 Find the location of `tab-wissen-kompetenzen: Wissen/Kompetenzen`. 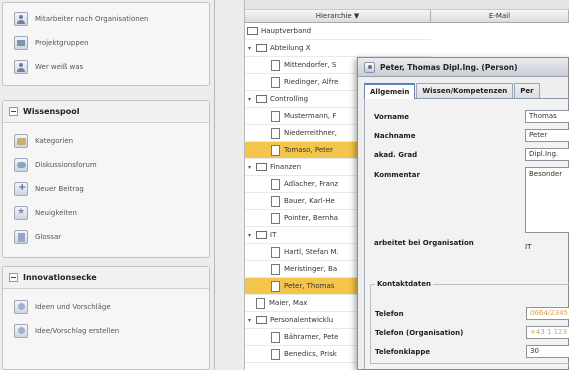

tab-wissen-kompetenzen: Wissen/Kompetenzen is located at coordinates (465, 90).